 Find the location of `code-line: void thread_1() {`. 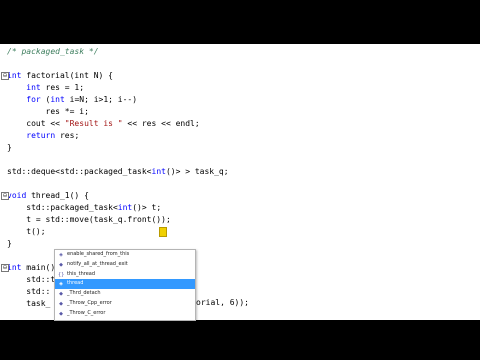

code-line: void thread_1() { is located at coordinates (48, 196).